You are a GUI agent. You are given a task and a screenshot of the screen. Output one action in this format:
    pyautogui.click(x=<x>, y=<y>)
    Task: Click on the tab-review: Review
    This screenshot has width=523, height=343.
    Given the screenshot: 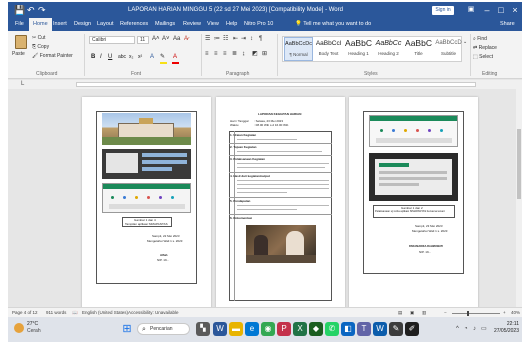 What is the action you would take?
    pyautogui.click(x=192, y=24)
    